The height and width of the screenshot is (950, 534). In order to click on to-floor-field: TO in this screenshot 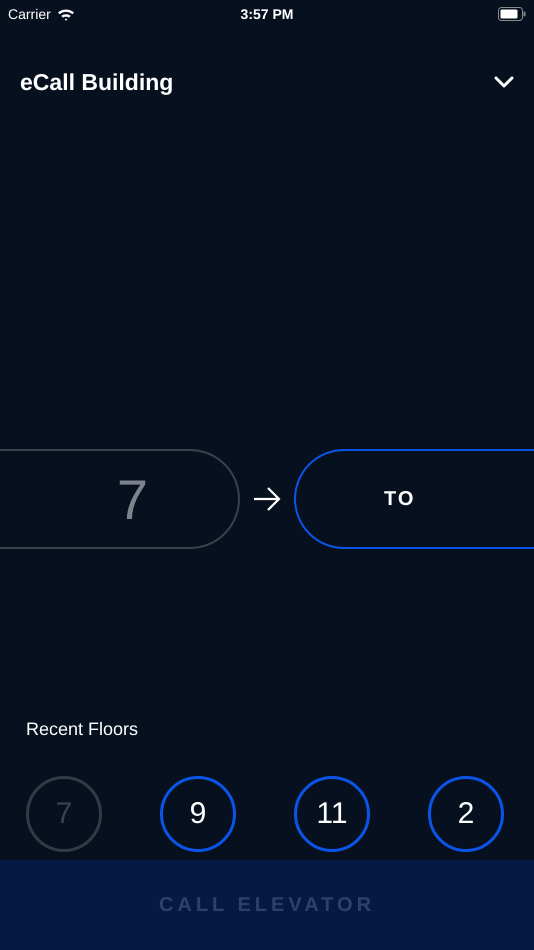, I will do `click(414, 499)`.